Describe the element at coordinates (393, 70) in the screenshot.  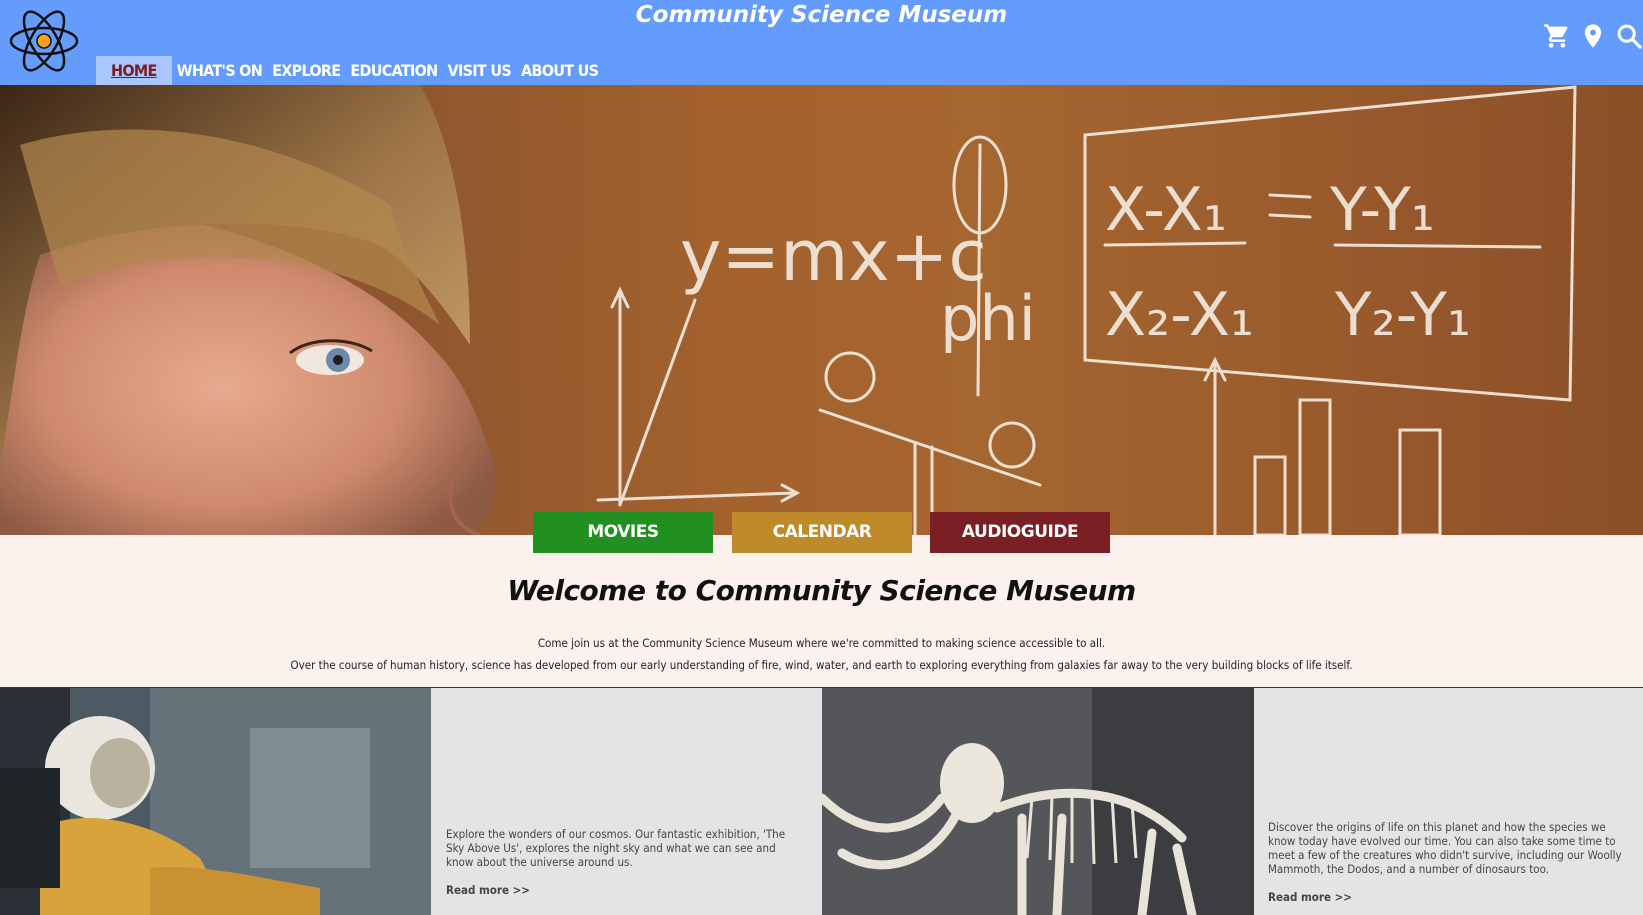
I see `nav-education: EDUCATION` at that location.